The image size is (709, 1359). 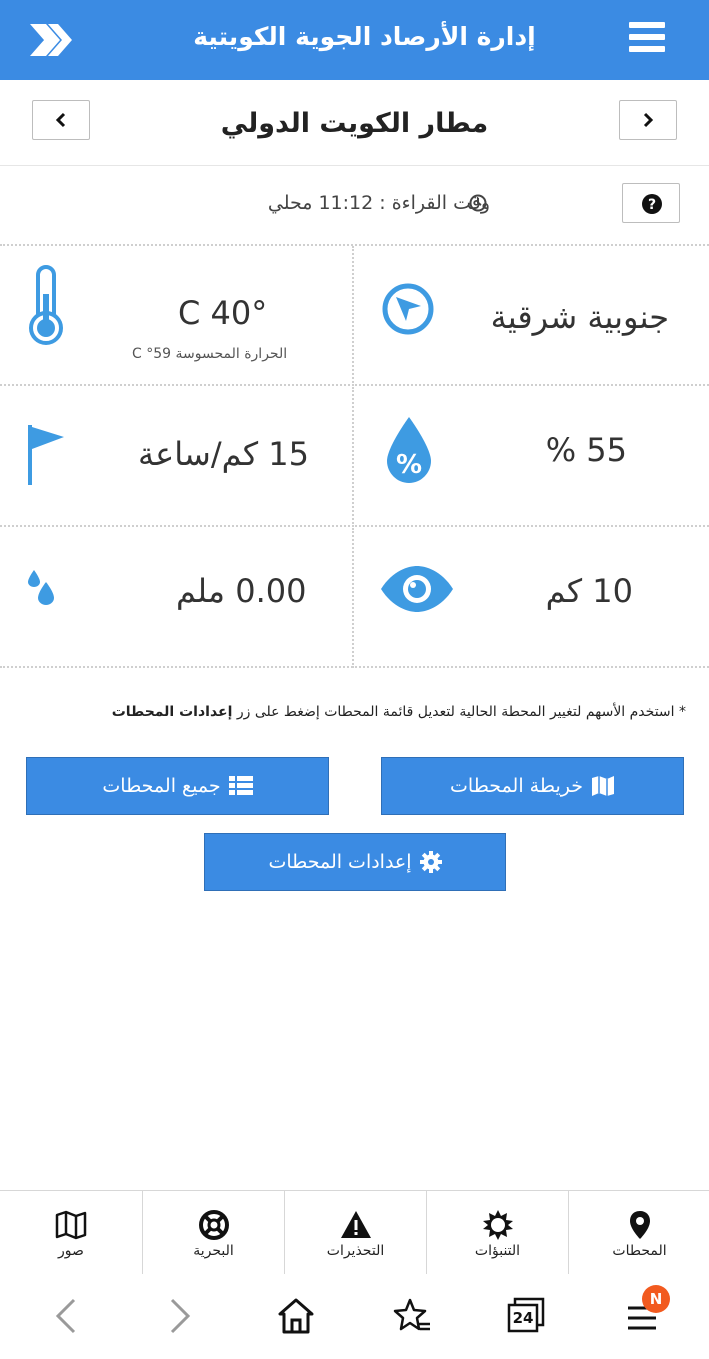 I want to click on tab-label: التنبؤات, so click(x=497, y=1251).